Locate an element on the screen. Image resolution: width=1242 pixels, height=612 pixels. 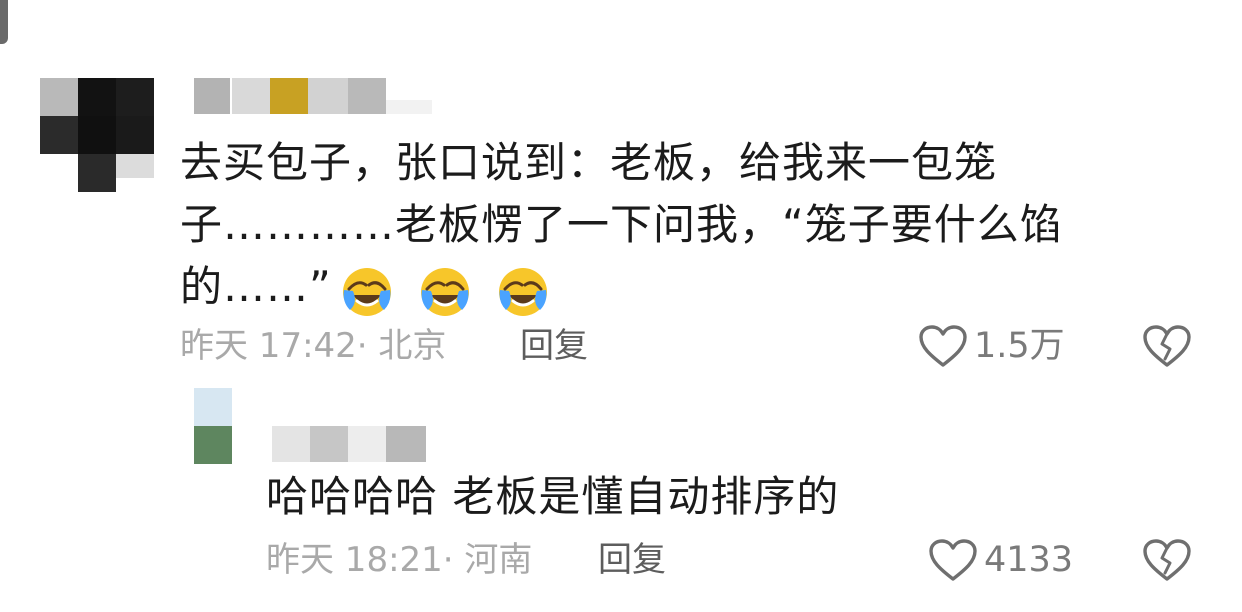
like-count: 1.5万 is located at coordinates (1019, 346).